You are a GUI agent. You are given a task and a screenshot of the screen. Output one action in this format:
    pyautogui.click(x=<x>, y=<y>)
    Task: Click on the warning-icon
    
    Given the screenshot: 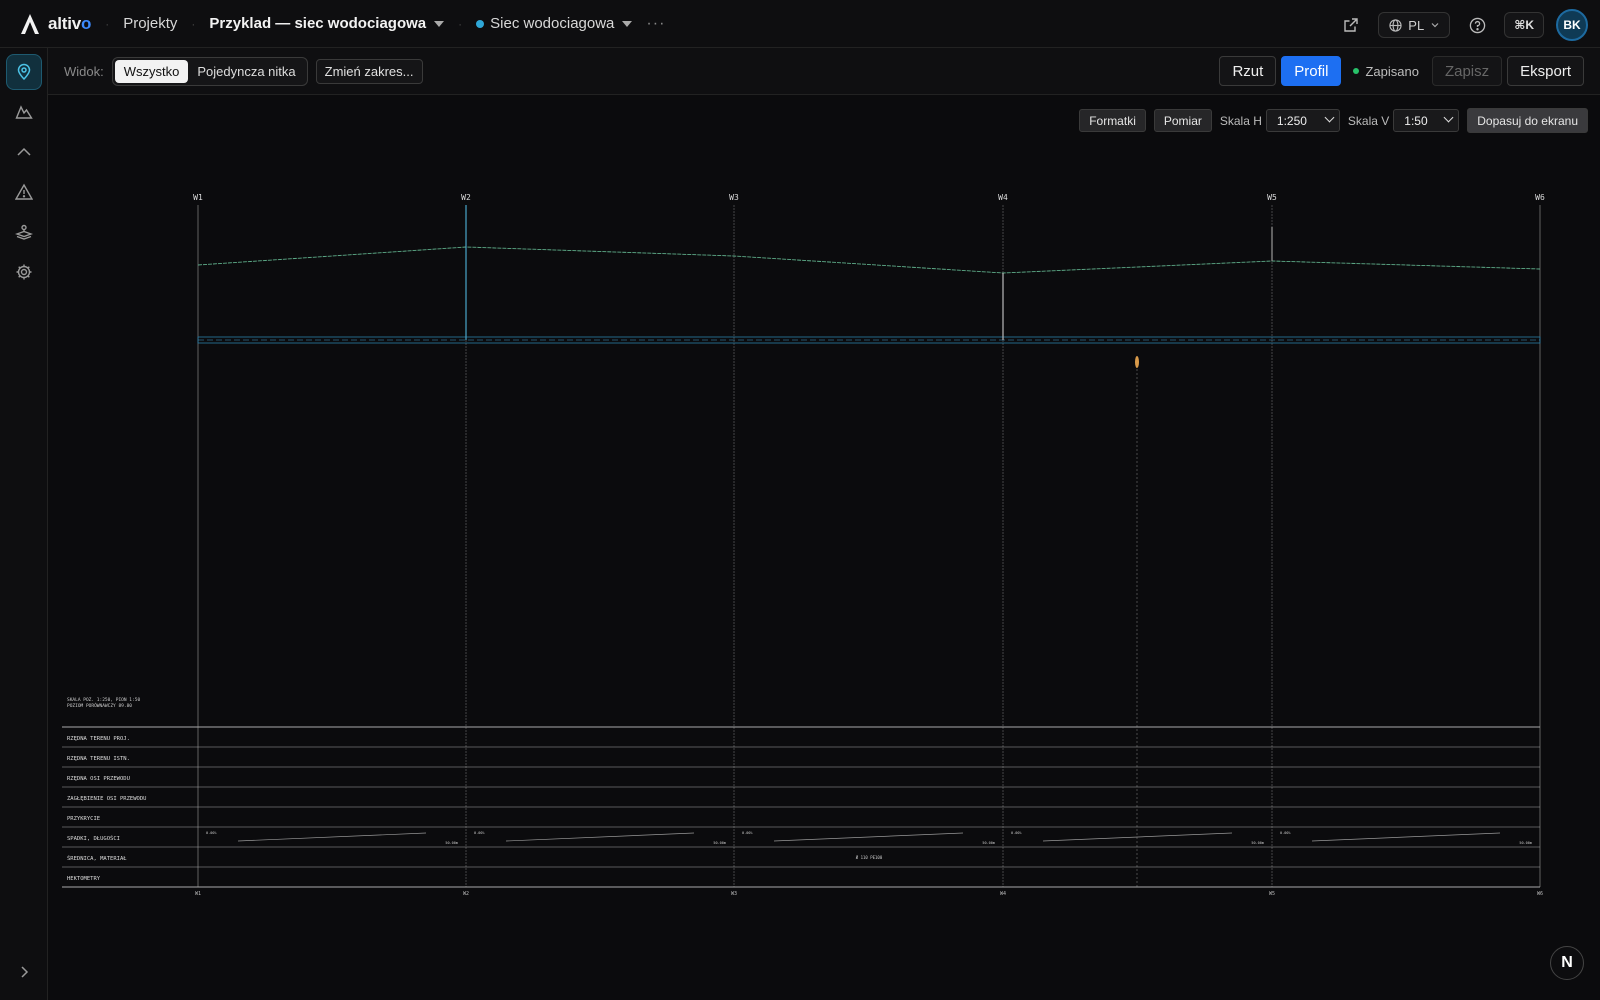 What is the action you would take?
    pyautogui.click(x=24, y=191)
    